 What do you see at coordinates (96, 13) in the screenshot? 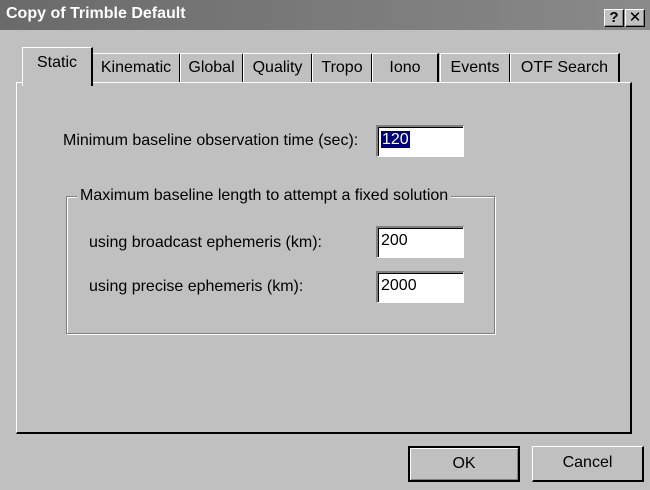
I see `window-title: Copy of Trimble Default` at bounding box center [96, 13].